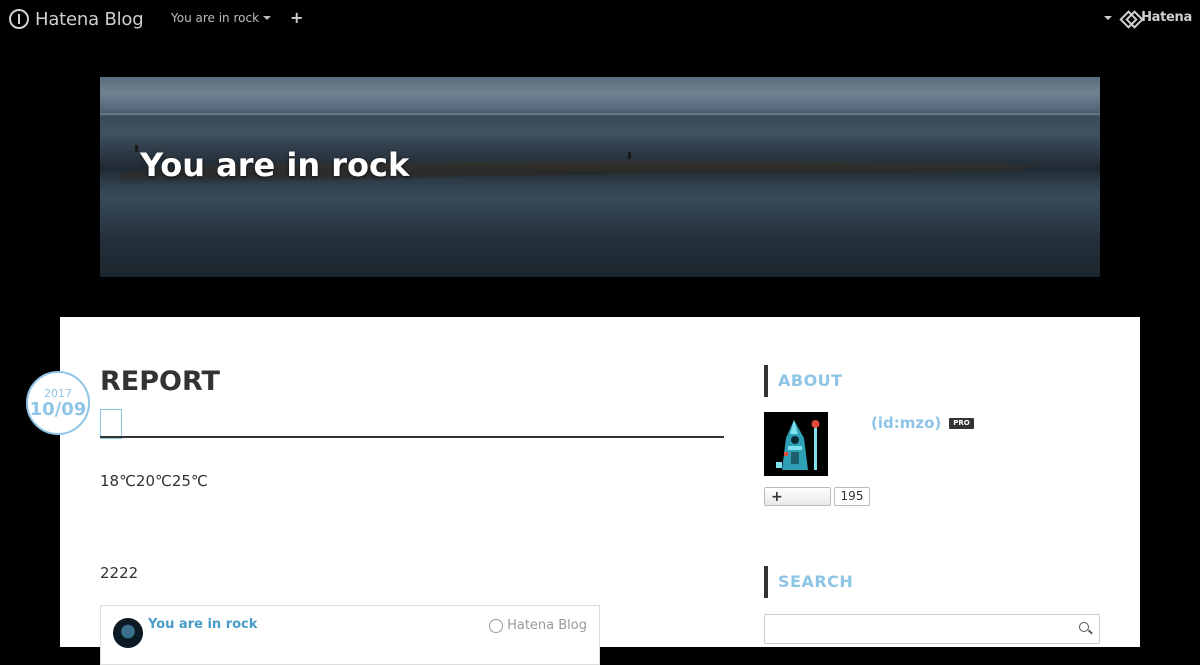 The image size is (1200, 665). What do you see at coordinates (119, 573) in the screenshot?
I see `entry-paragraph: 2222` at bounding box center [119, 573].